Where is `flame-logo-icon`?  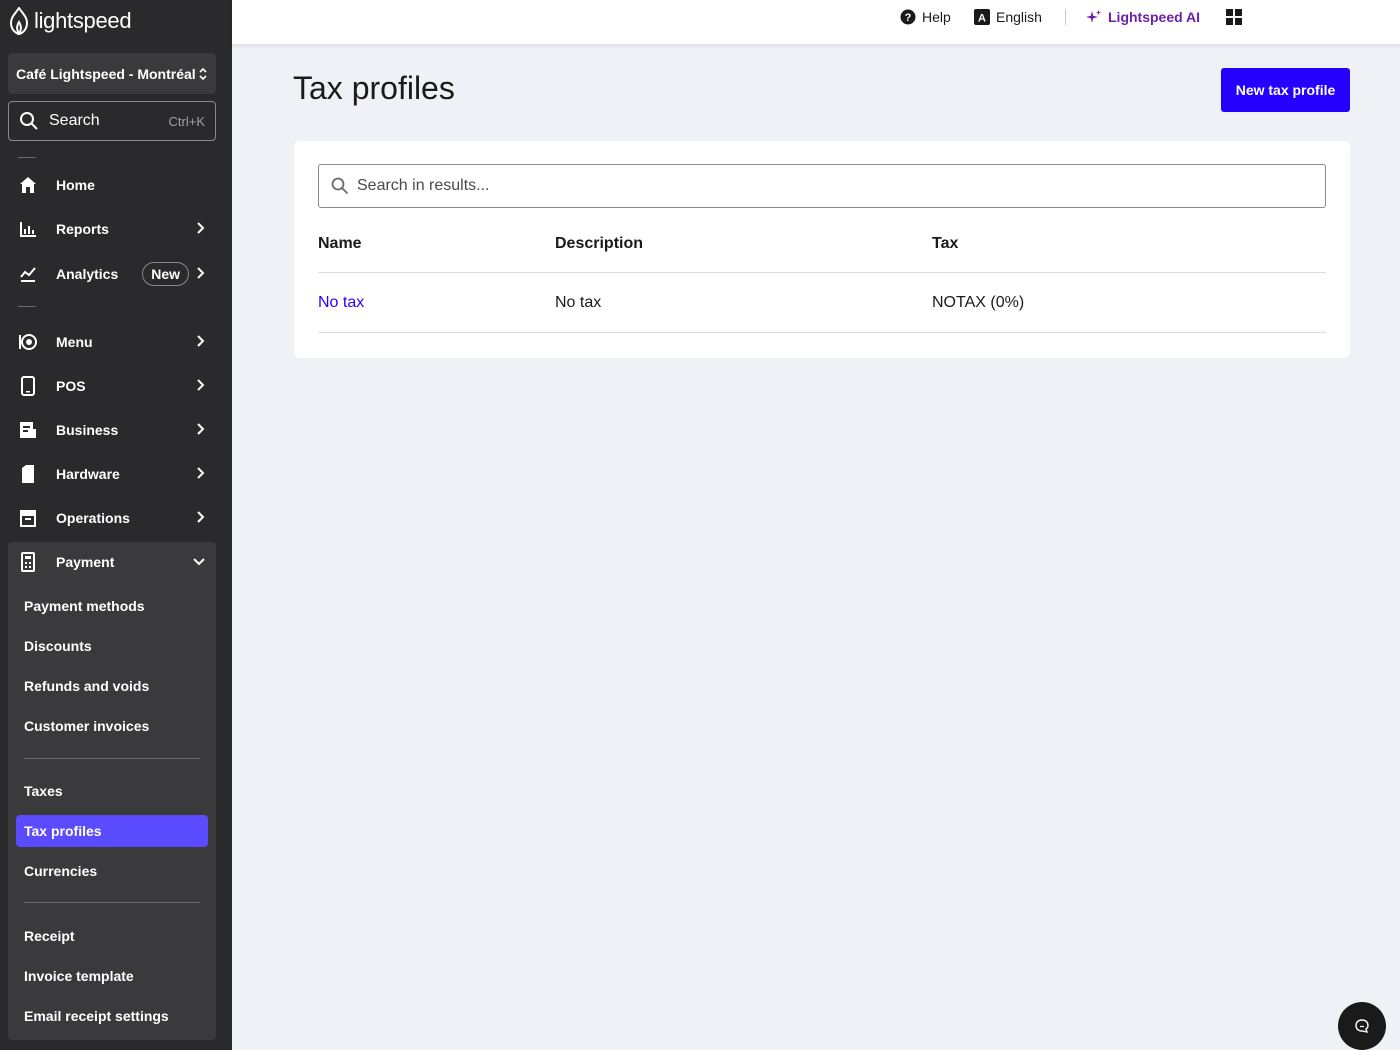
flame-logo-icon is located at coordinates (19, 21).